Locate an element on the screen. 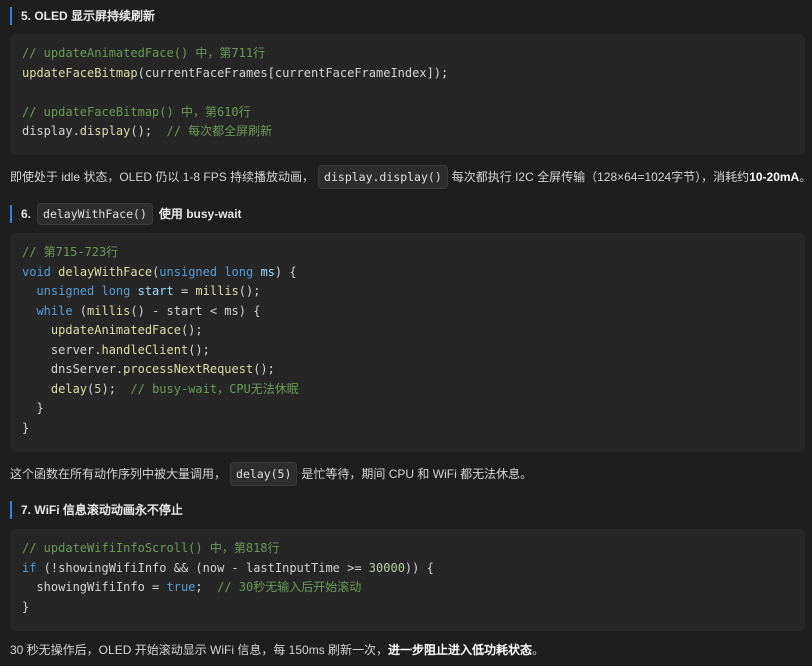 Image resolution: width=812 pixels, height=666 pixels. code-token: display. is located at coordinates (51, 131).